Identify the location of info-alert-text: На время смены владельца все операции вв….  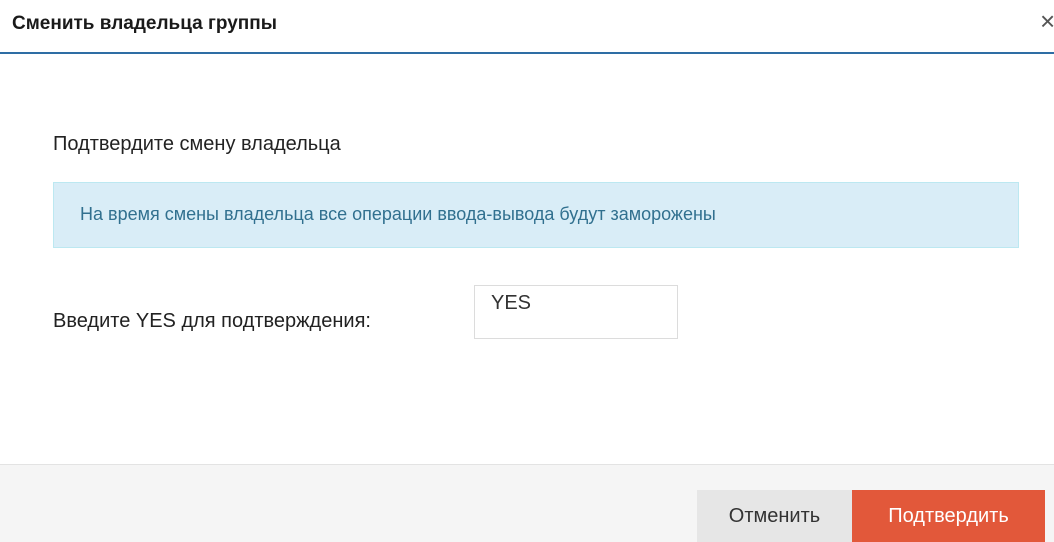
(398, 214).